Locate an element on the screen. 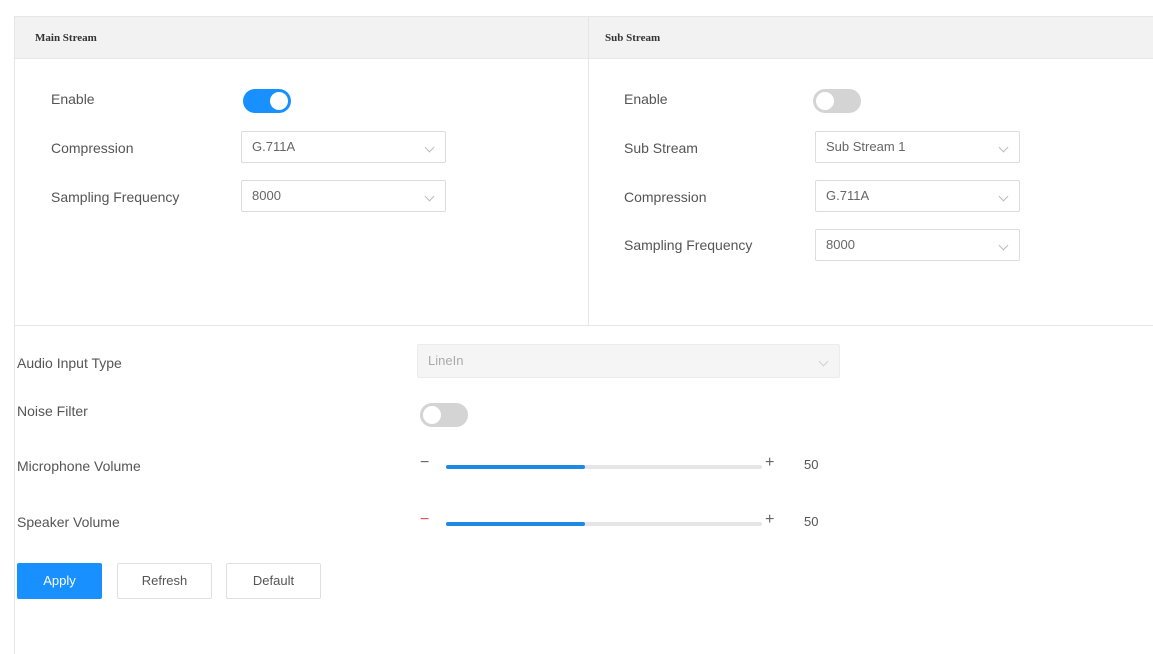  sub-enable-toggle is located at coordinates (837, 101).